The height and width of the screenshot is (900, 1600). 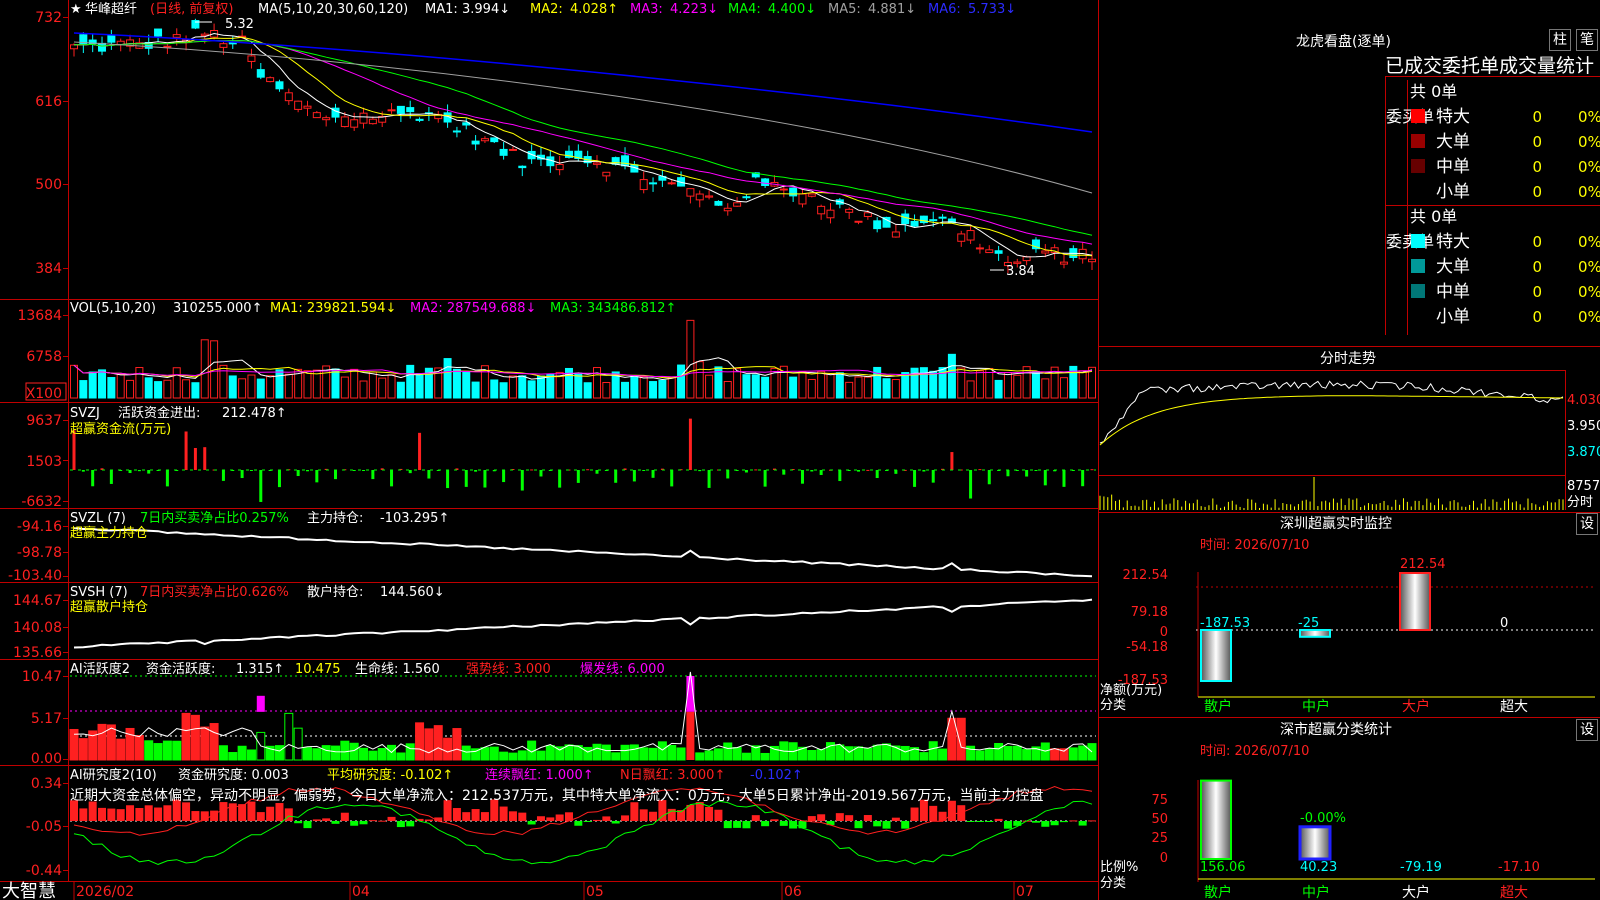 I want to click on x-label: 05, so click(x=595, y=892).